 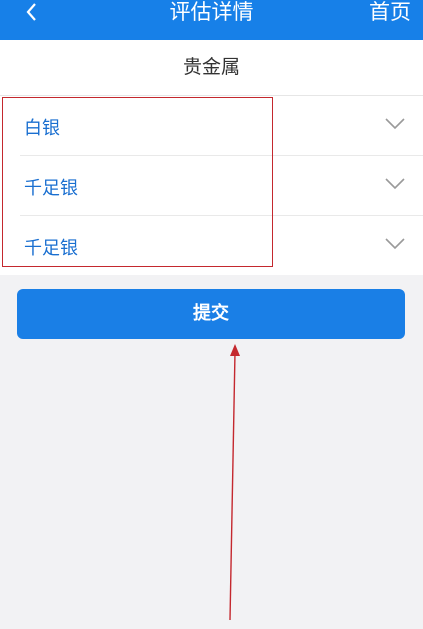 I want to click on section-title: 贵金属, so click(x=211, y=67).